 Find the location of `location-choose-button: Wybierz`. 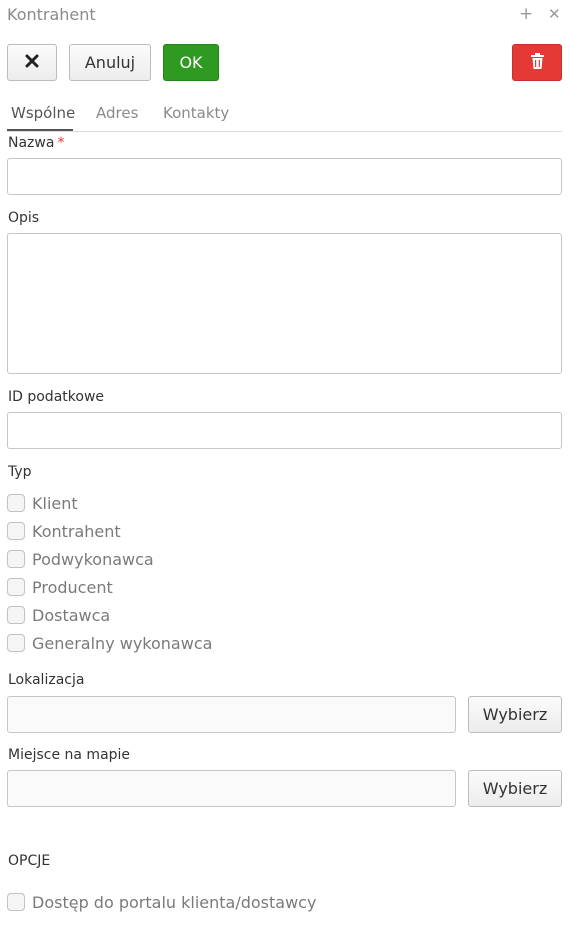

location-choose-button: Wybierz is located at coordinates (515, 714).